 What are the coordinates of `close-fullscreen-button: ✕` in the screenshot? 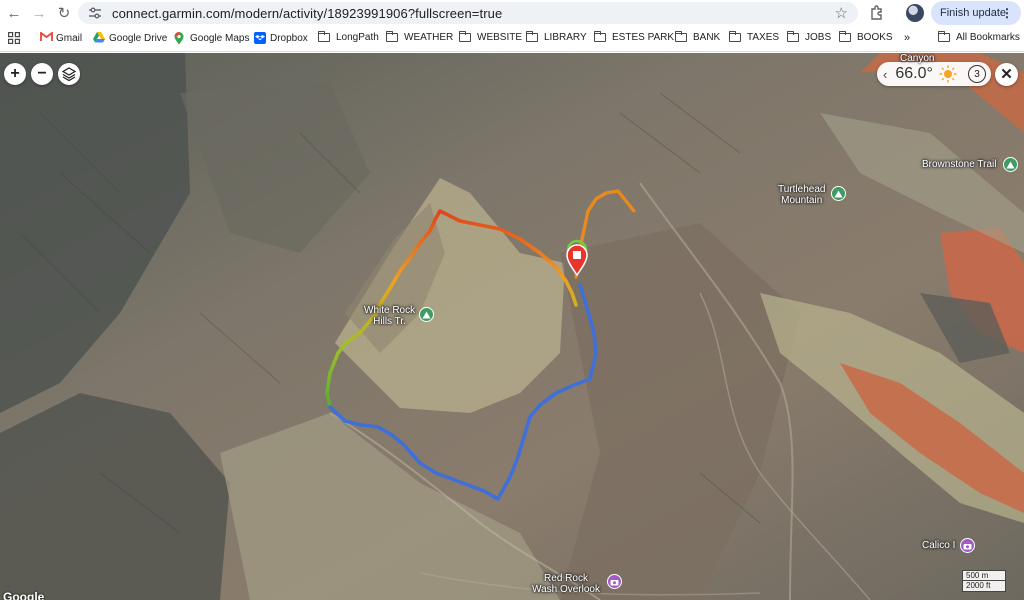 It's located at (1006, 74).